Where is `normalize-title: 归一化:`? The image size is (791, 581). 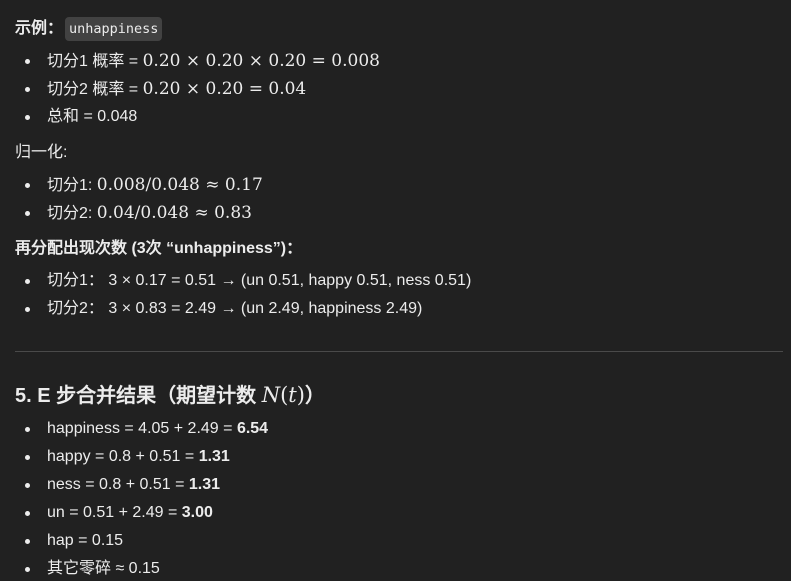 normalize-title: 归一化: is located at coordinates (41, 152).